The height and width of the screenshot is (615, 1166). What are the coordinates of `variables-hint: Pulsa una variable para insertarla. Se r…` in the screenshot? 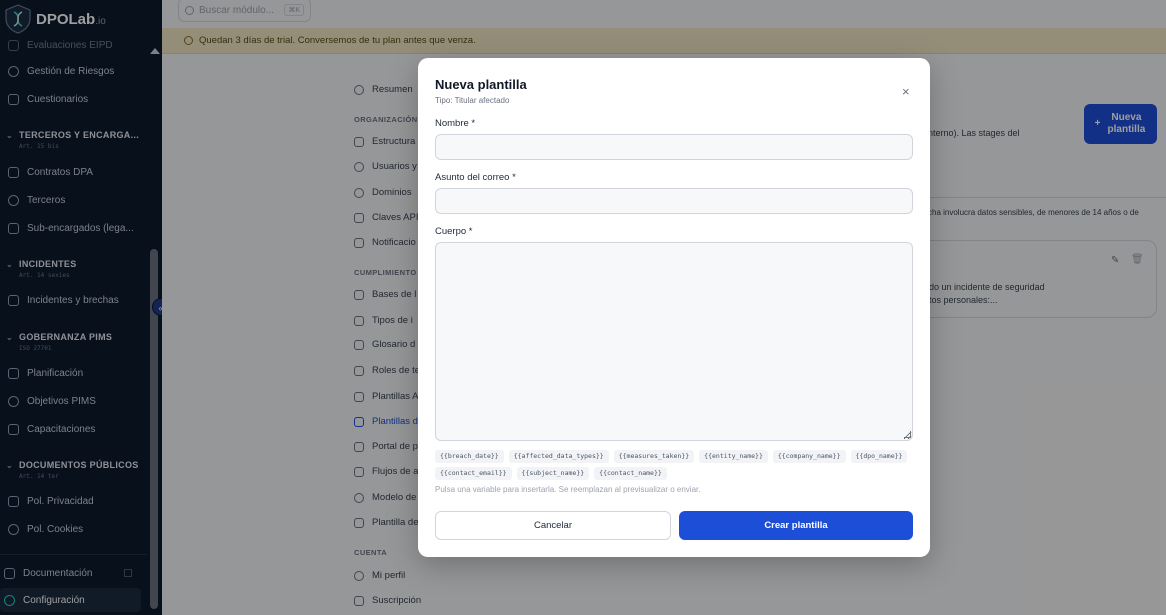 It's located at (568, 489).